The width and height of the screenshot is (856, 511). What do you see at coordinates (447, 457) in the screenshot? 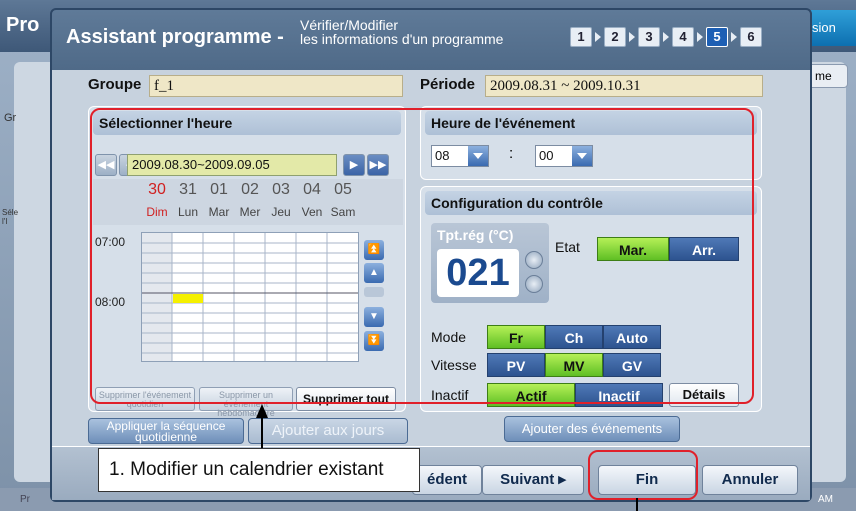
I see `callout-arrows` at bounding box center [447, 457].